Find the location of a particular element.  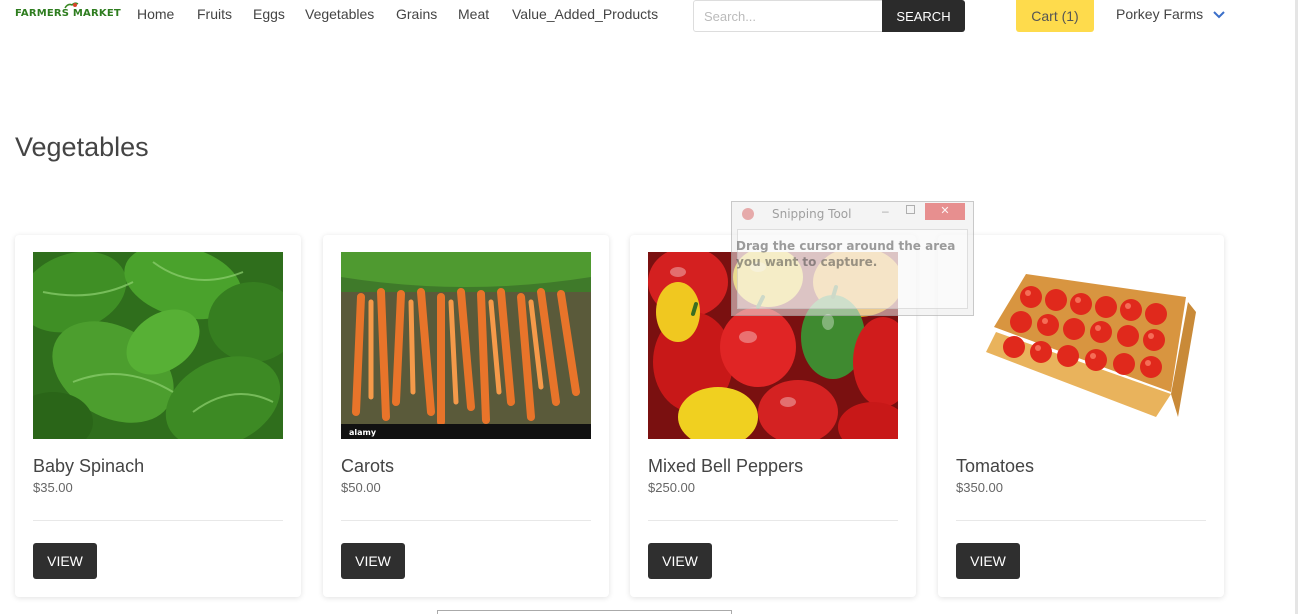

view-button-tomatoes: VIEW is located at coordinates (988, 561).